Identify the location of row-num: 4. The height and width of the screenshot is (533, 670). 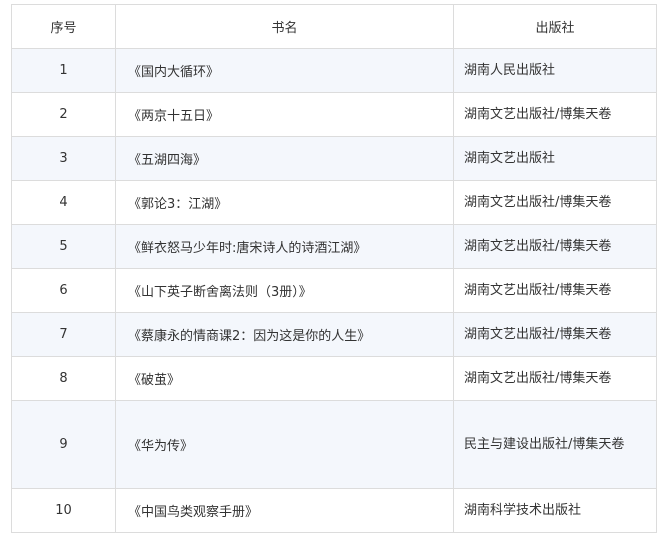
(63, 202).